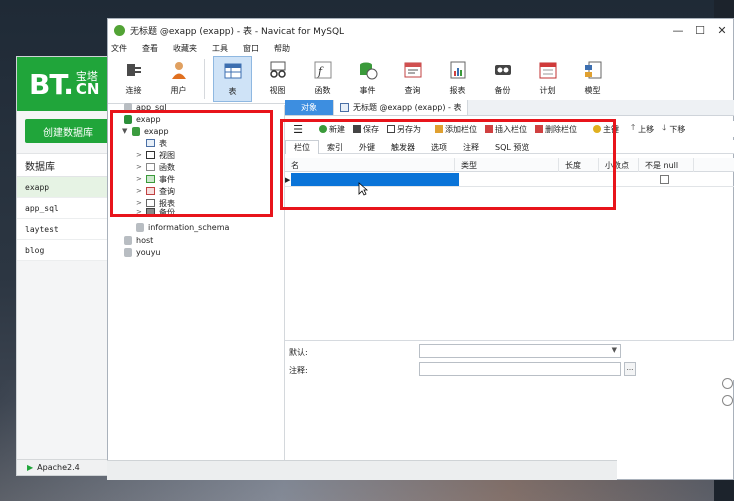 The width and height of the screenshot is (734, 501). I want to click on toolbar-label: 报表, so click(457, 90).